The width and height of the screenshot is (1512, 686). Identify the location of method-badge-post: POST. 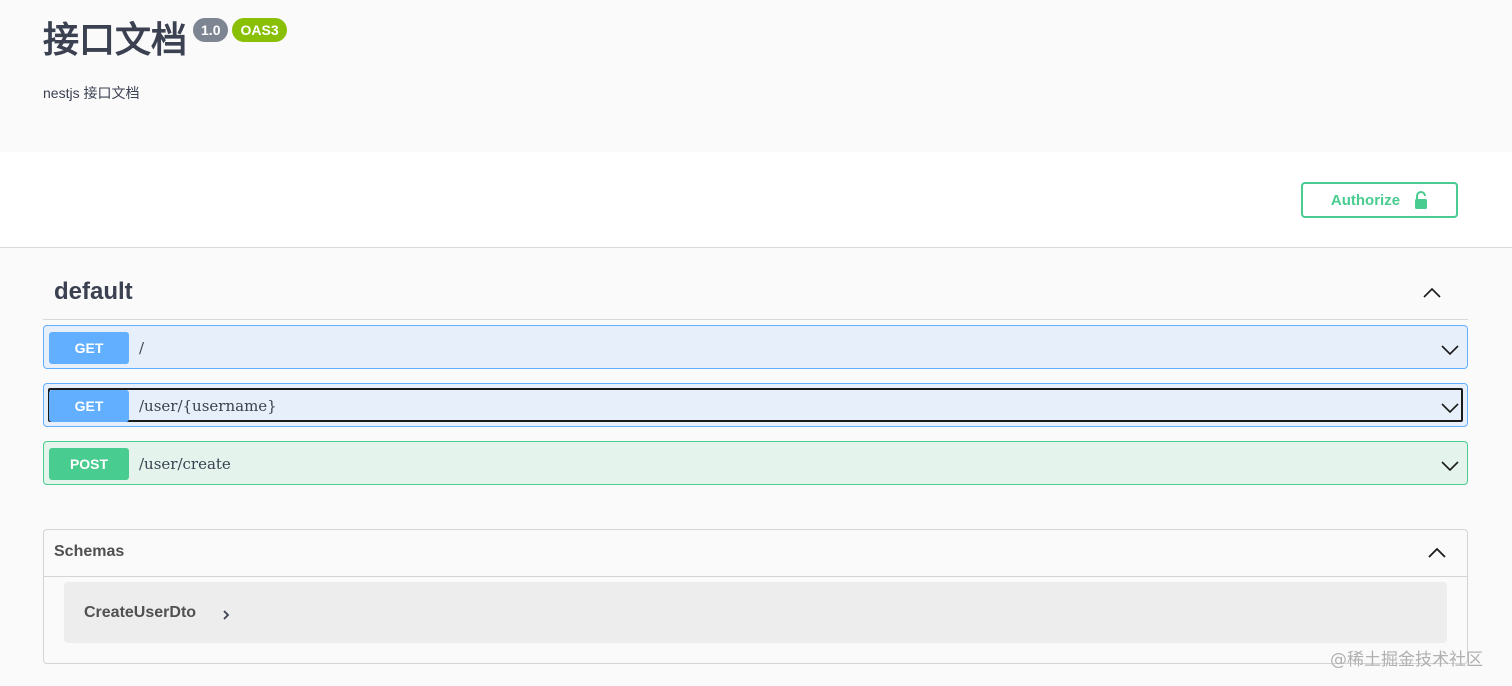
(89, 464).